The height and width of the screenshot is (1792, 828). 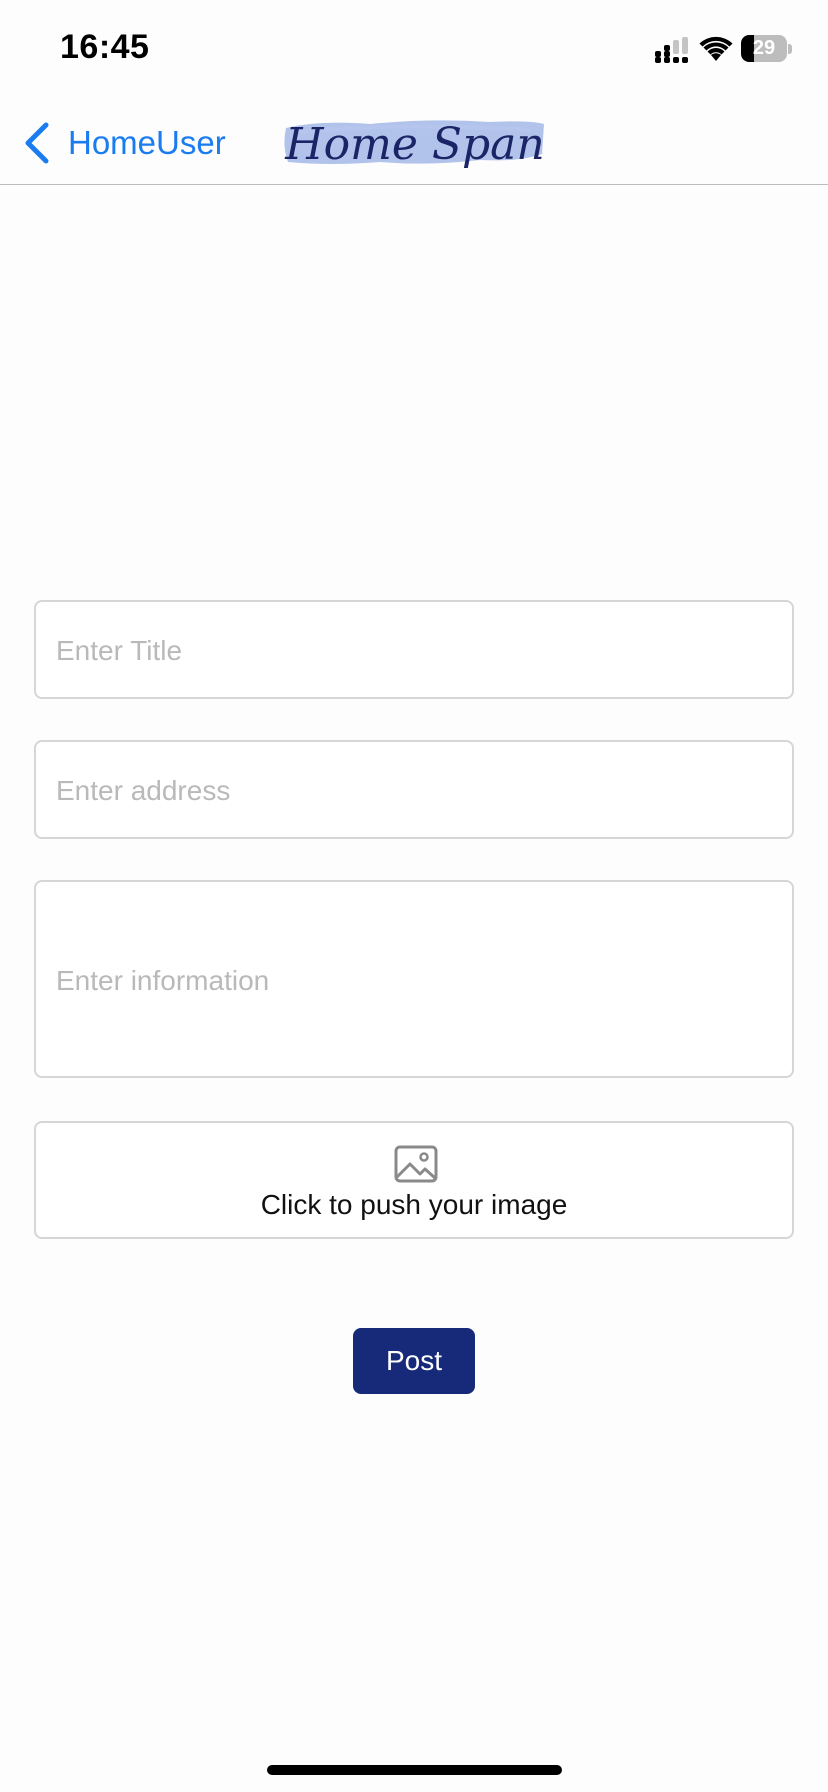 I want to click on address-field, so click(x=414, y=789).